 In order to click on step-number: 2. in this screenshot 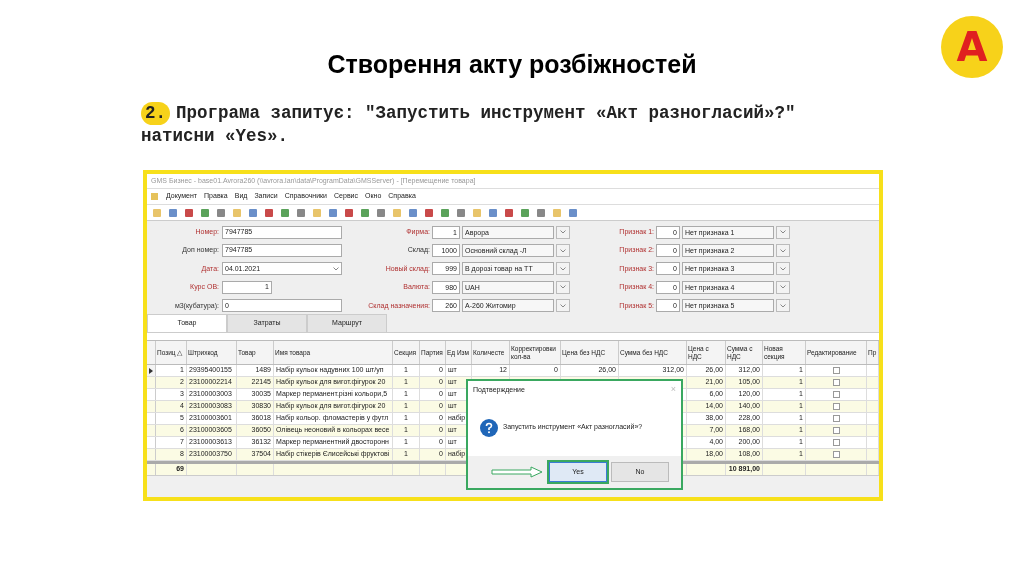, I will do `click(155, 113)`.